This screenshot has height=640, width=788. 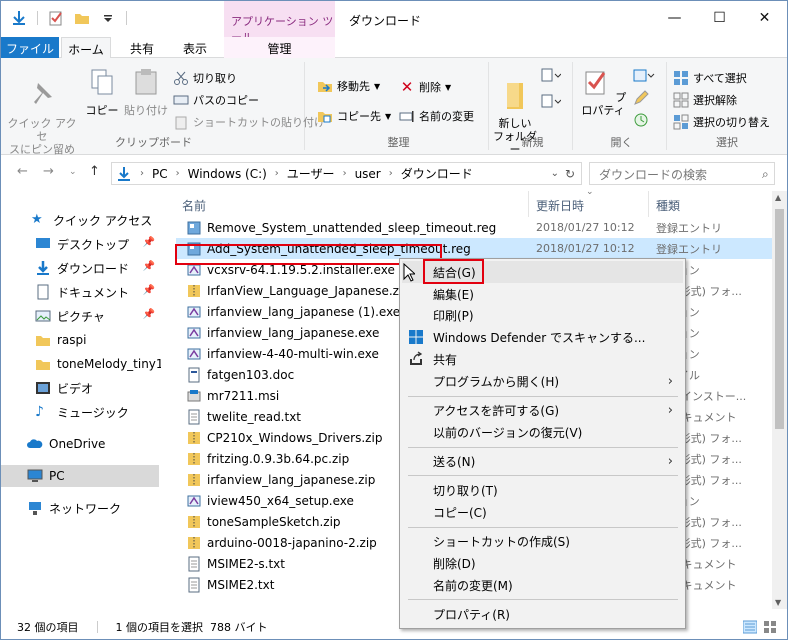 What do you see at coordinates (348, 86) in the screenshot?
I see `move-to-button: 移動先 ▼` at bounding box center [348, 86].